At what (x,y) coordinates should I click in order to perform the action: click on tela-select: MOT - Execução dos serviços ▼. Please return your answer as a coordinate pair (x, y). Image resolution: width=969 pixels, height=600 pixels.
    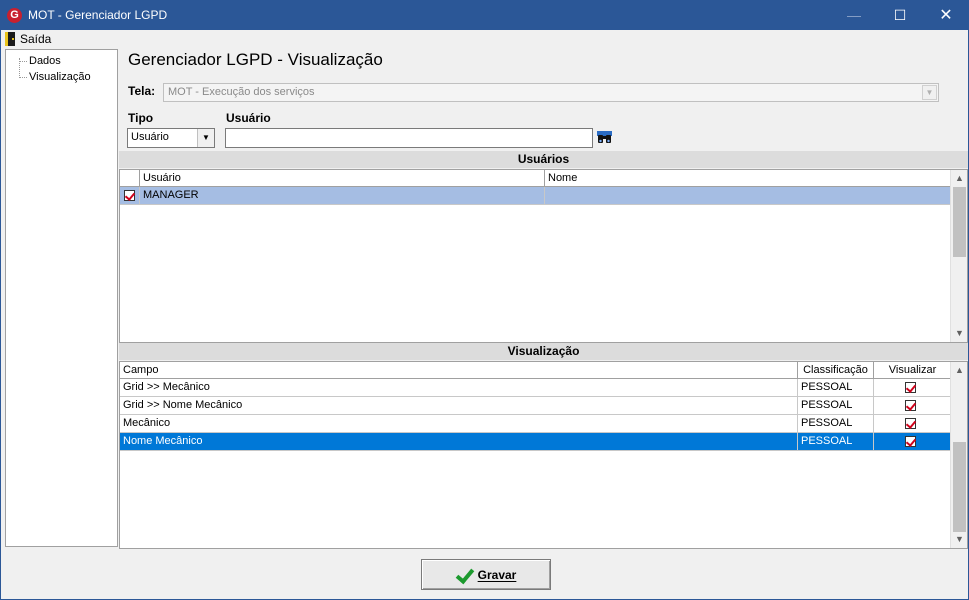
    Looking at the image, I should click on (551, 92).